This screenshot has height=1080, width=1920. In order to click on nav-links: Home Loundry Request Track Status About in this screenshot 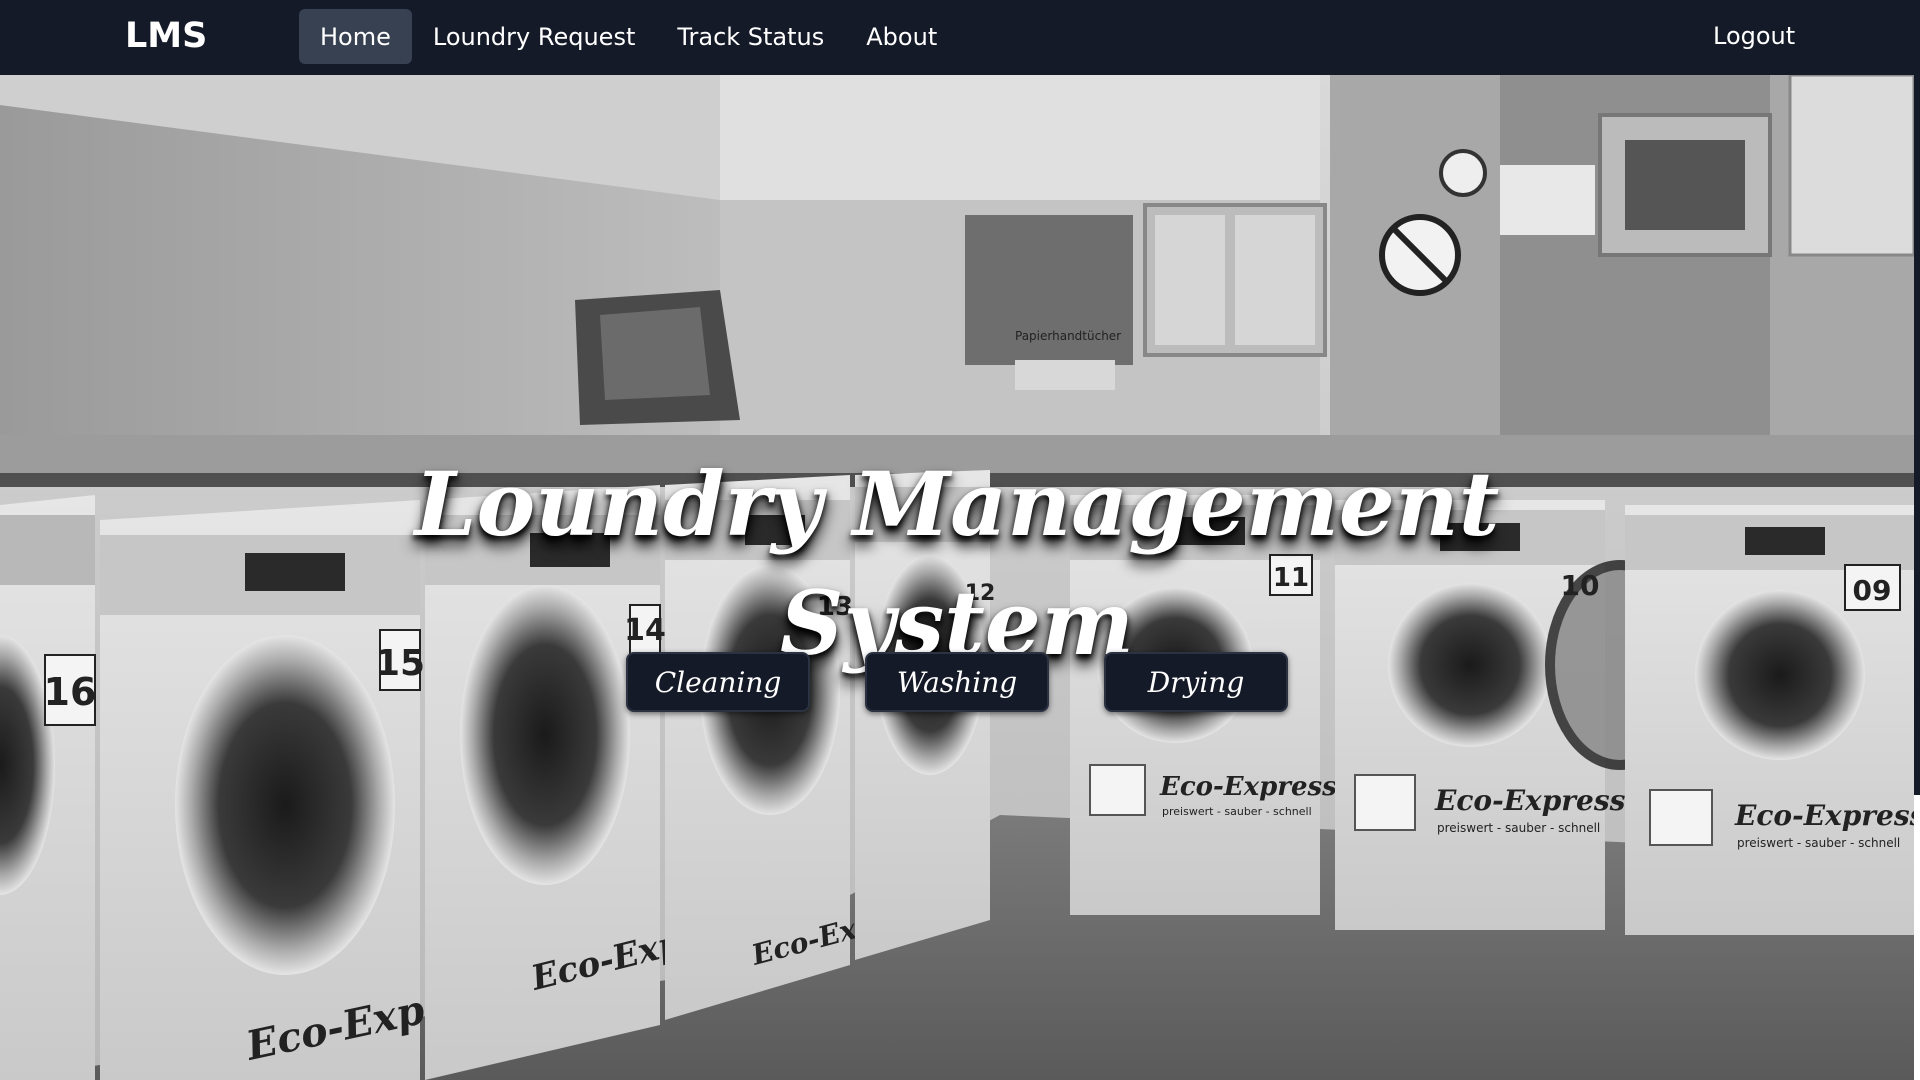, I will do `click(628, 36)`.